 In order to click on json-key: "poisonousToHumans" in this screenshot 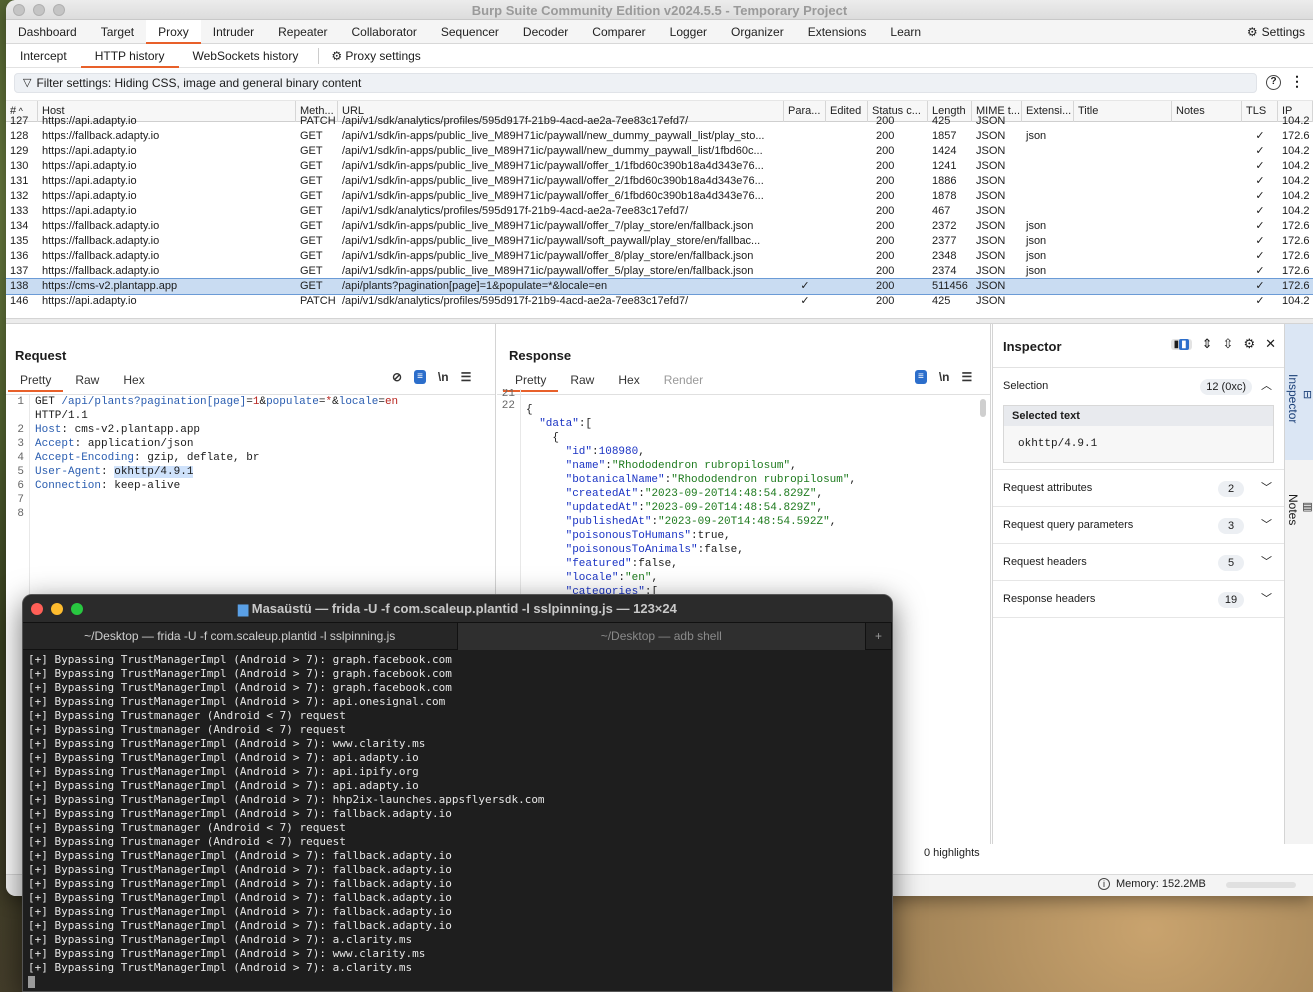, I will do `click(628, 536)`.